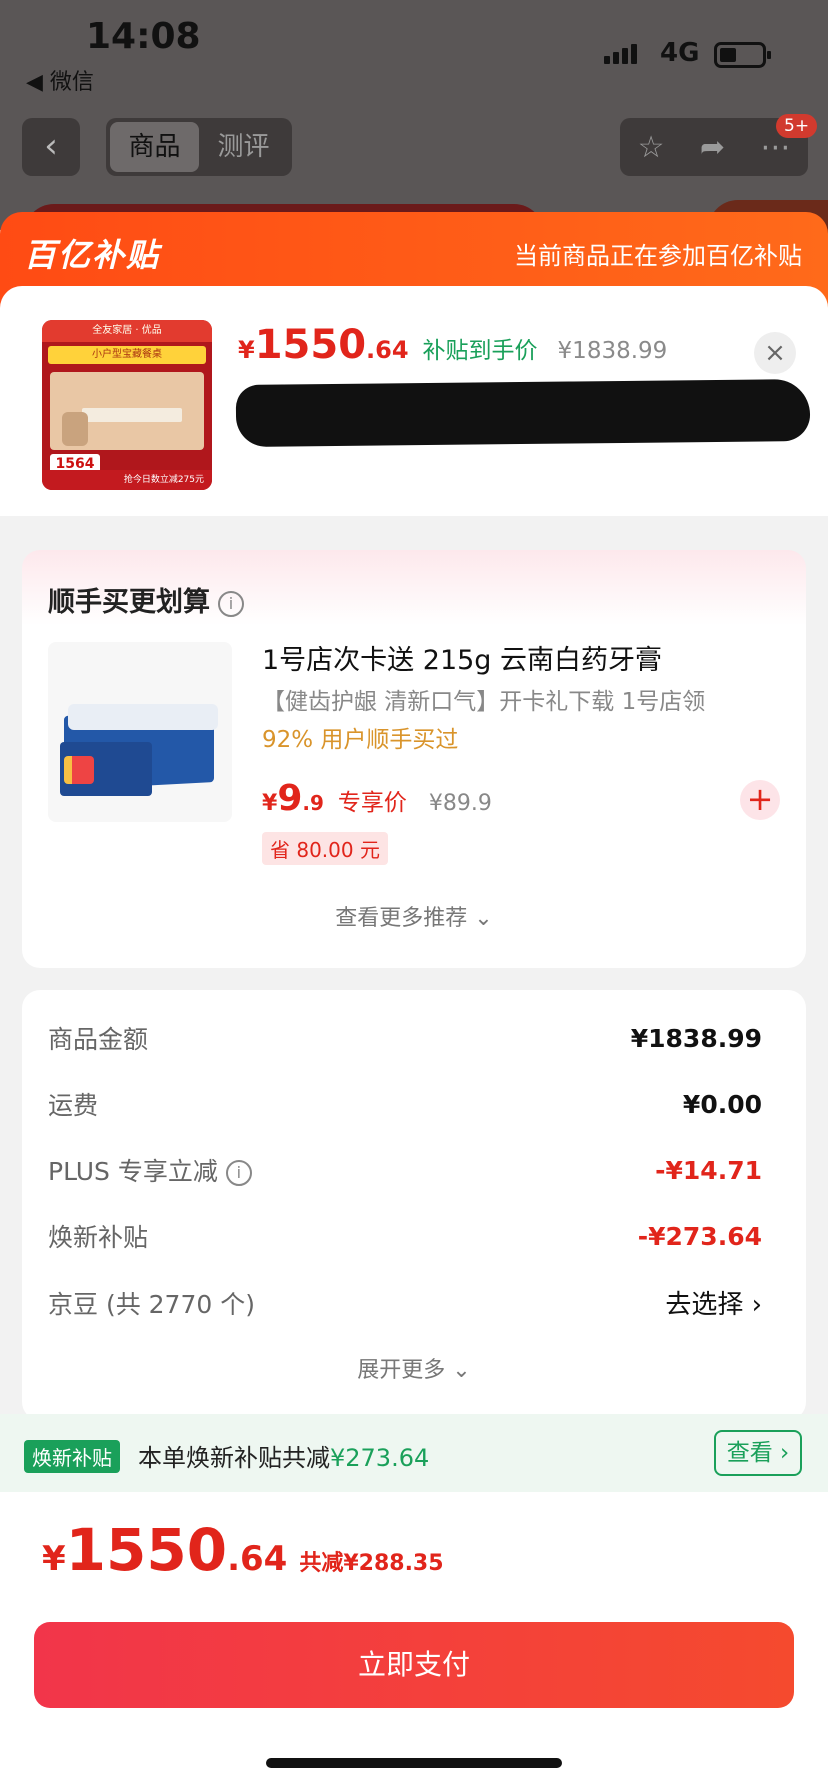  I want to click on upsell-buy-rate: 92% 用户顺手买过, so click(360, 740).